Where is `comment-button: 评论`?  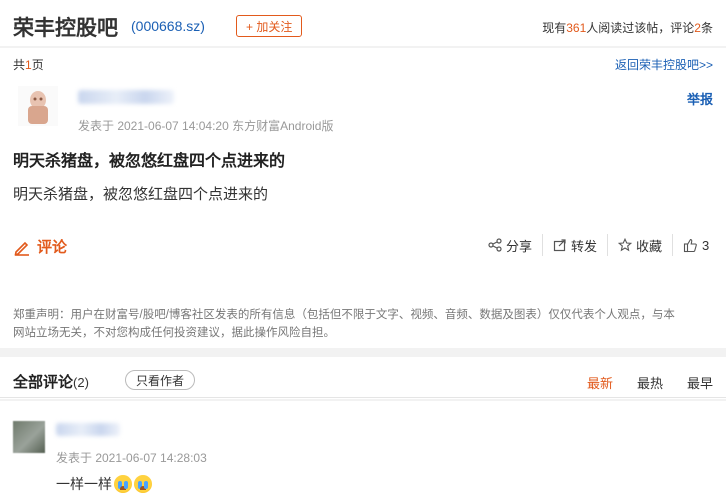 comment-button: 评论 is located at coordinates (40, 246).